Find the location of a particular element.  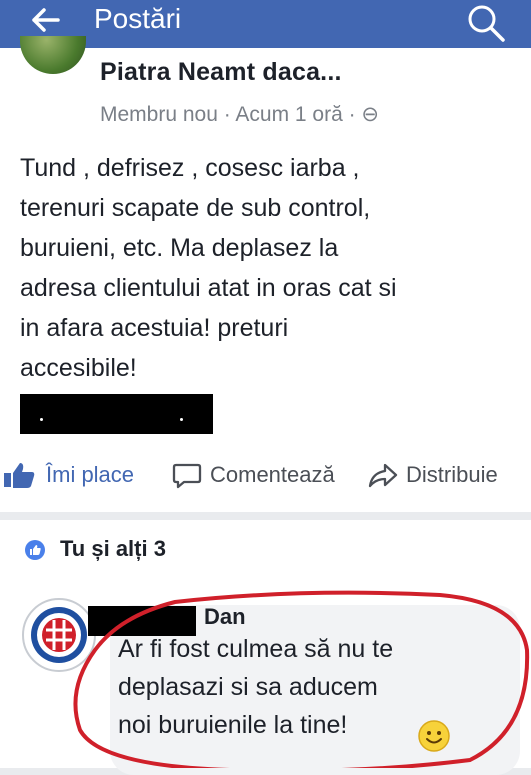

like-button: Îmi place is located at coordinates (68, 475).